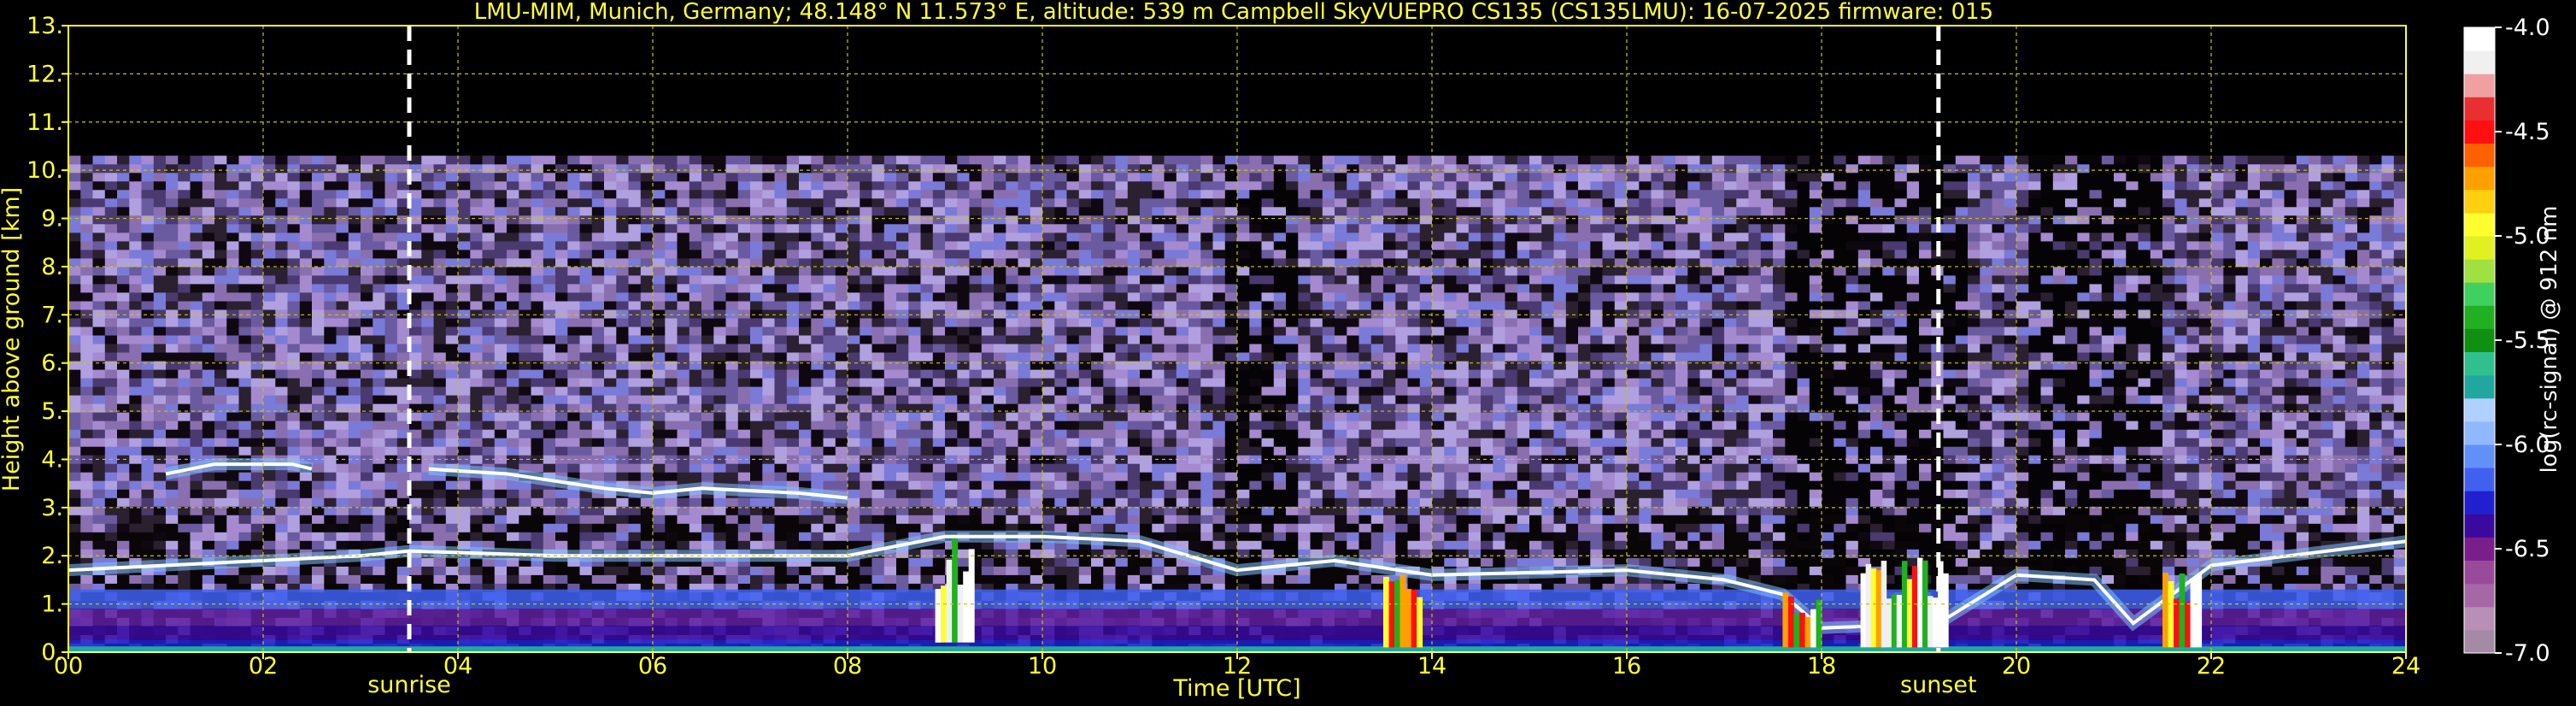 The image size is (2576, 706). Describe the element at coordinates (44, 170) in the screenshot. I see `y-tick-label: 10.` at that location.